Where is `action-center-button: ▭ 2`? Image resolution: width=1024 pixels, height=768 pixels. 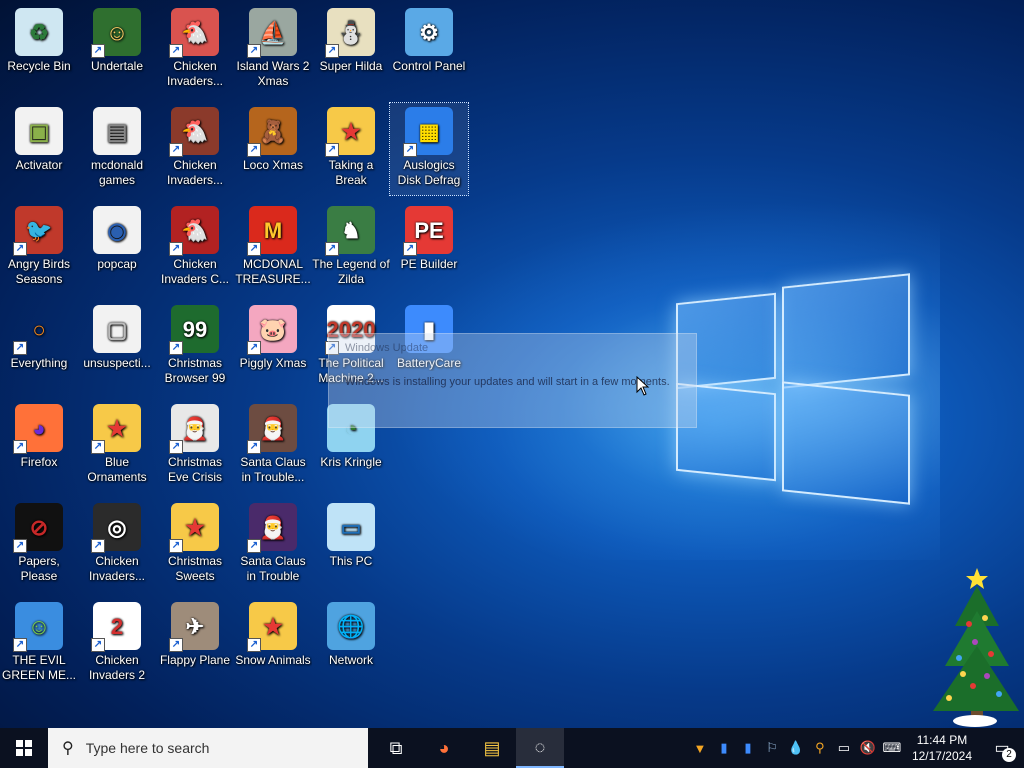 action-center-button: ▭ 2 is located at coordinates (1002, 748).